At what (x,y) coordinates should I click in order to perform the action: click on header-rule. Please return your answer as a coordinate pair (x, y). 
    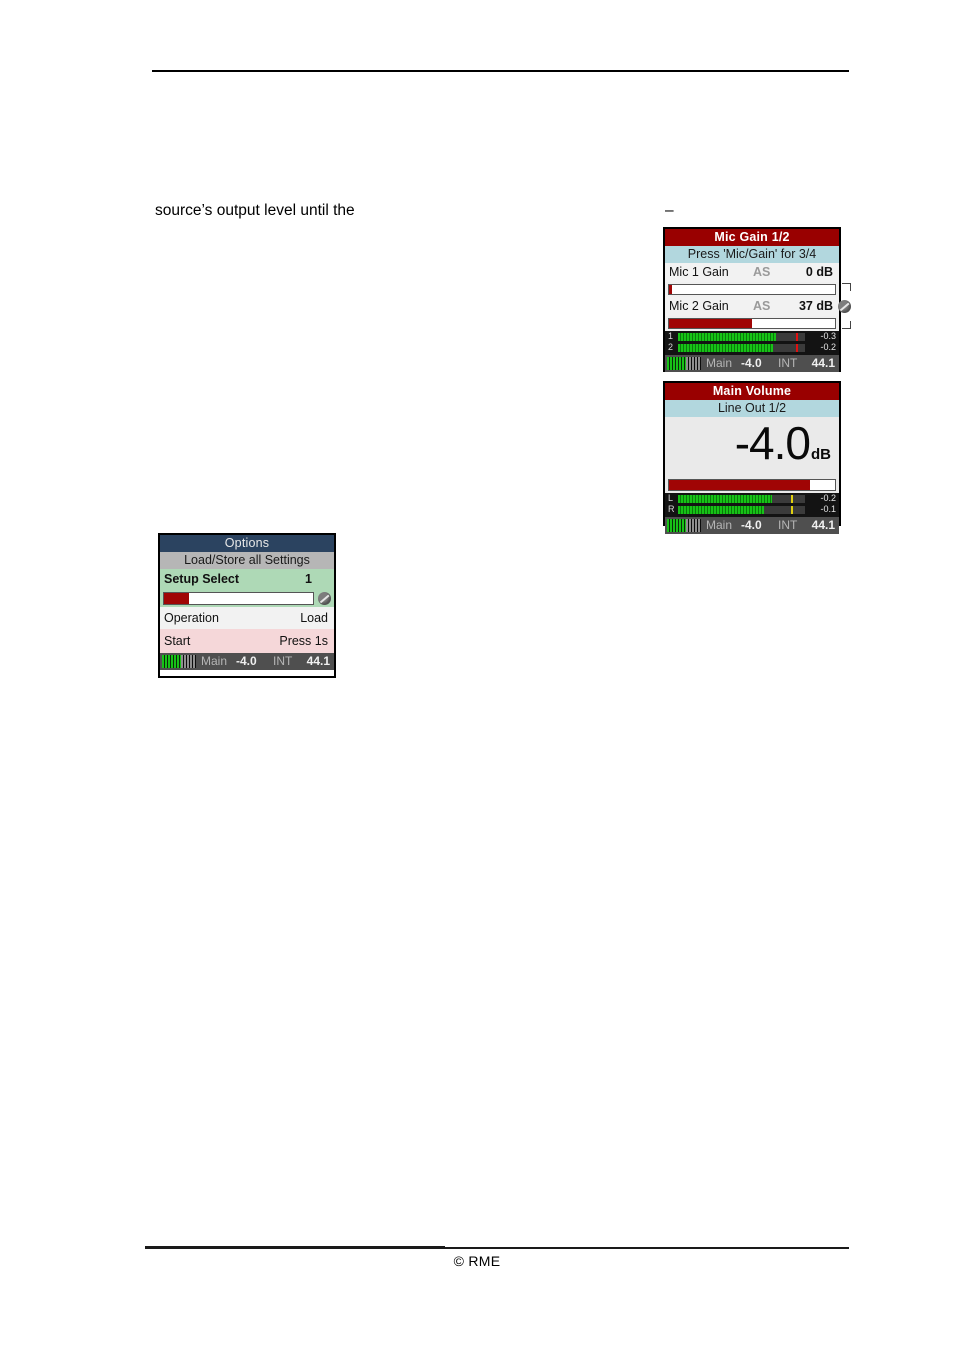
    Looking at the image, I should click on (500, 71).